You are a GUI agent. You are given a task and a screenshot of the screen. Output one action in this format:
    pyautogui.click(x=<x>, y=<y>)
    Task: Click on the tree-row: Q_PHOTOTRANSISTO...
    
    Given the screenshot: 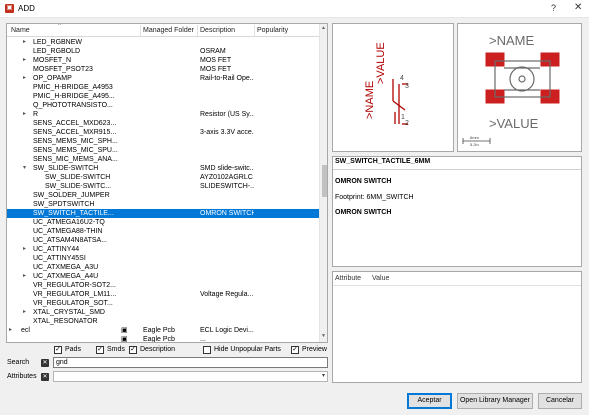 What is the action you would take?
    pyautogui.click(x=163, y=105)
    